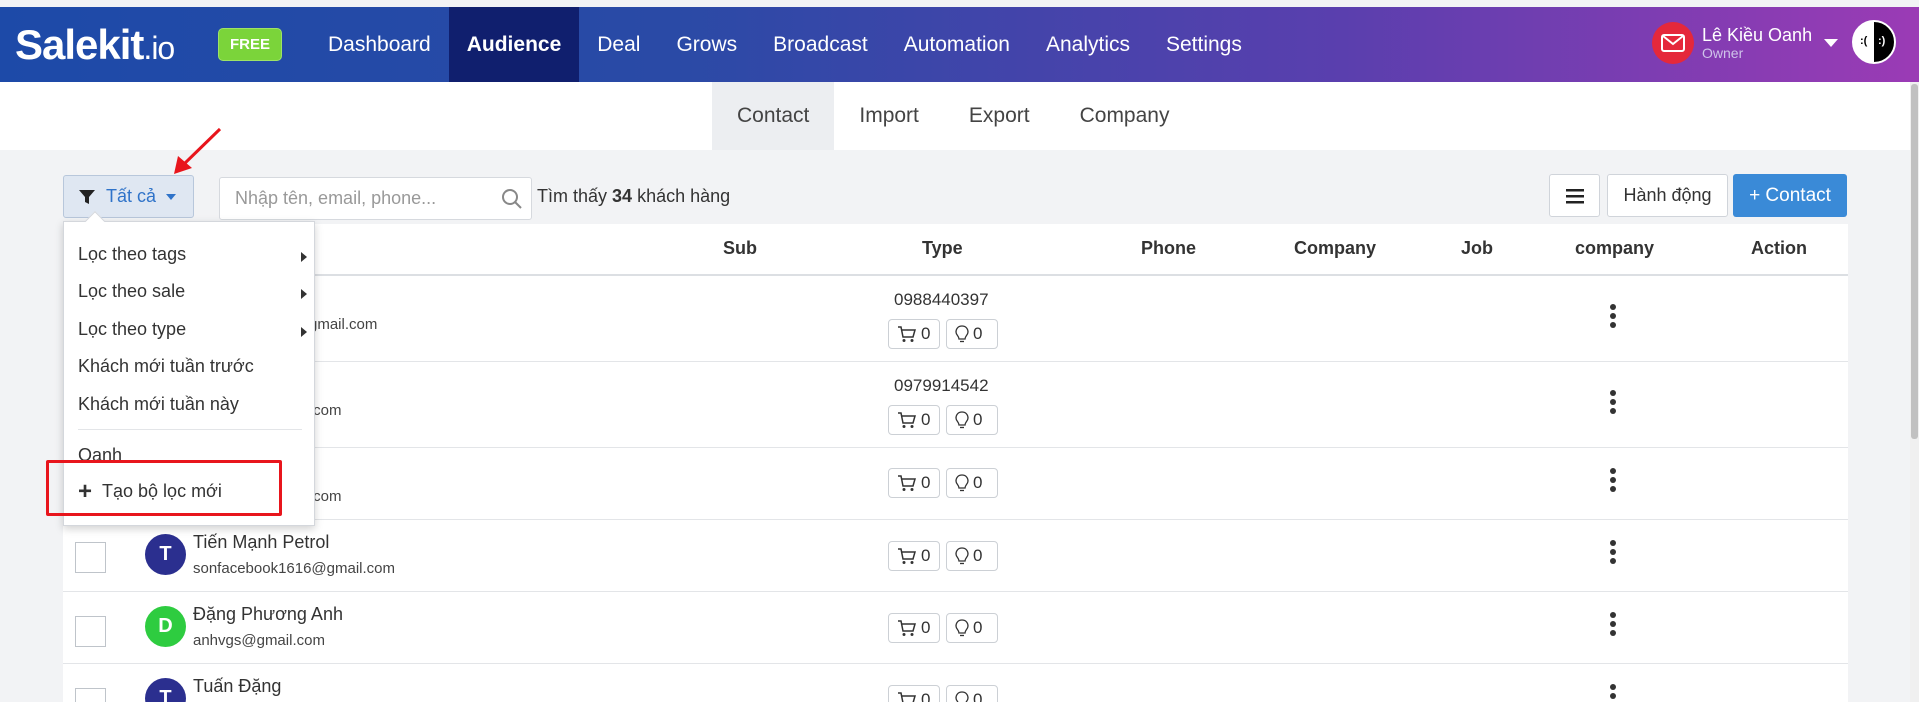 This screenshot has width=1919, height=702. Describe the element at coordinates (1779, 248) in the screenshot. I see `col-action: Action` at that location.